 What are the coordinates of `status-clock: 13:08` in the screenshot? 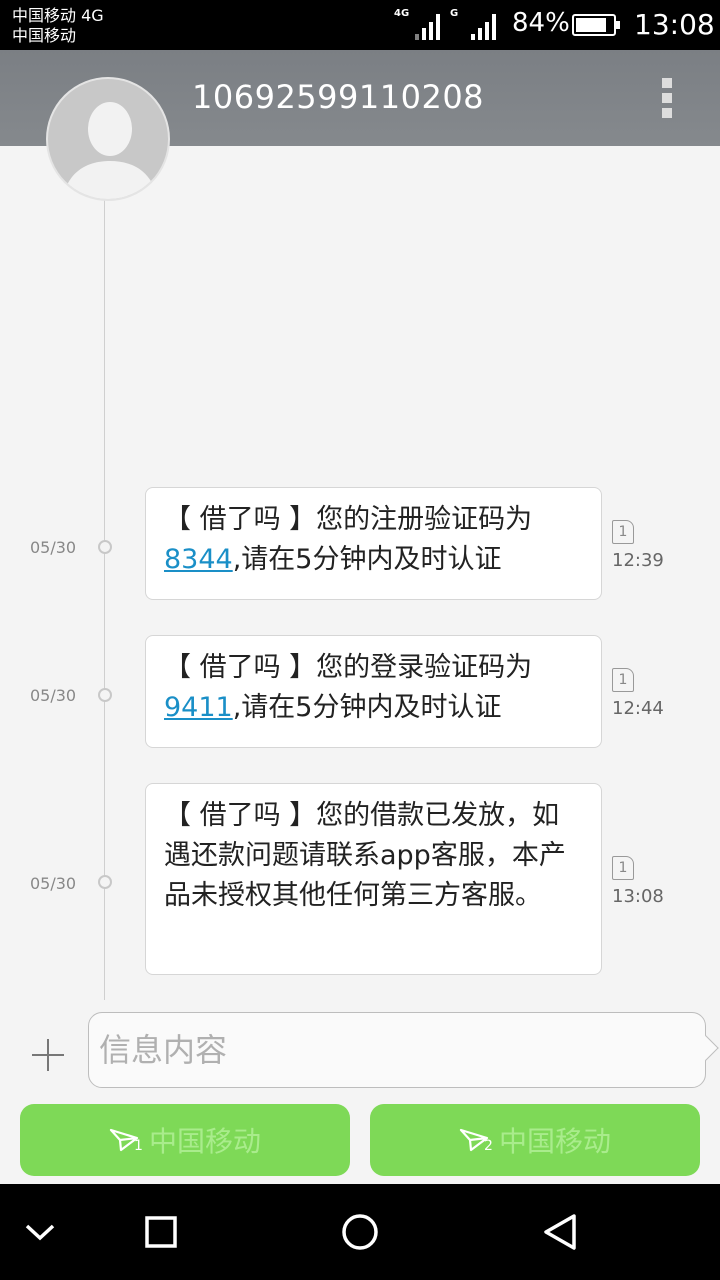 It's located at (674, 24).